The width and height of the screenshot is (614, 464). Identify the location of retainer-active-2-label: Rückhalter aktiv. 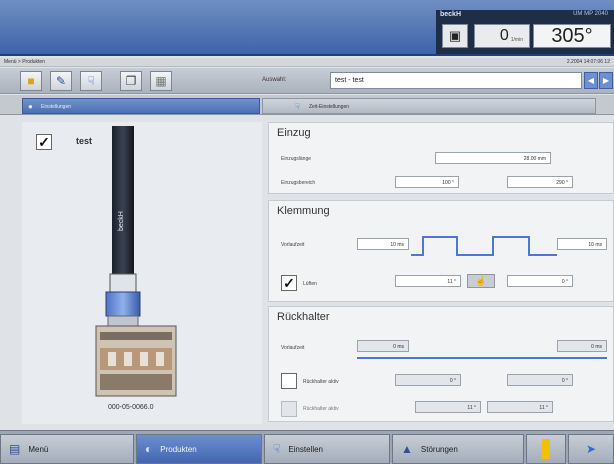
(321, 409).